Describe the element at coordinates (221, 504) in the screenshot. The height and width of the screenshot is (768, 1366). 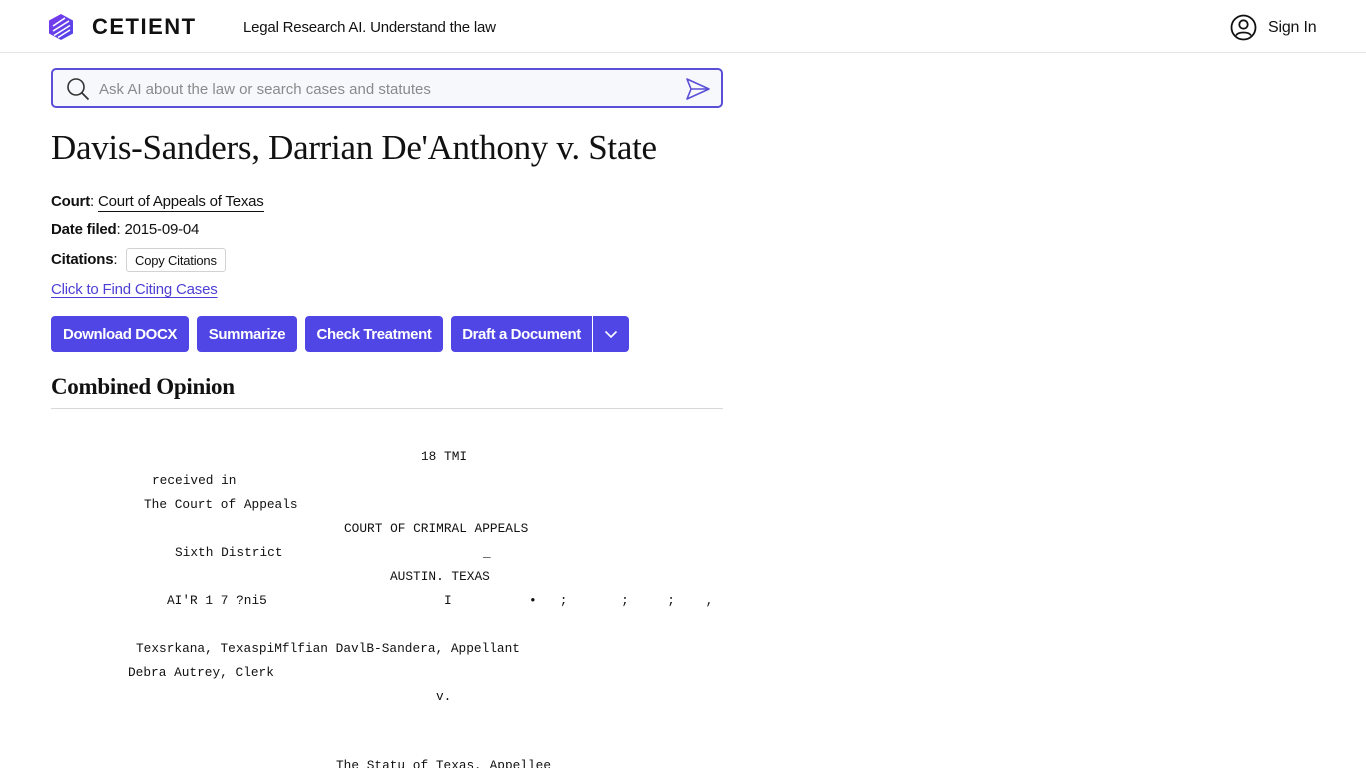
I see `opinion-line: The Court of Appeals` at that location.